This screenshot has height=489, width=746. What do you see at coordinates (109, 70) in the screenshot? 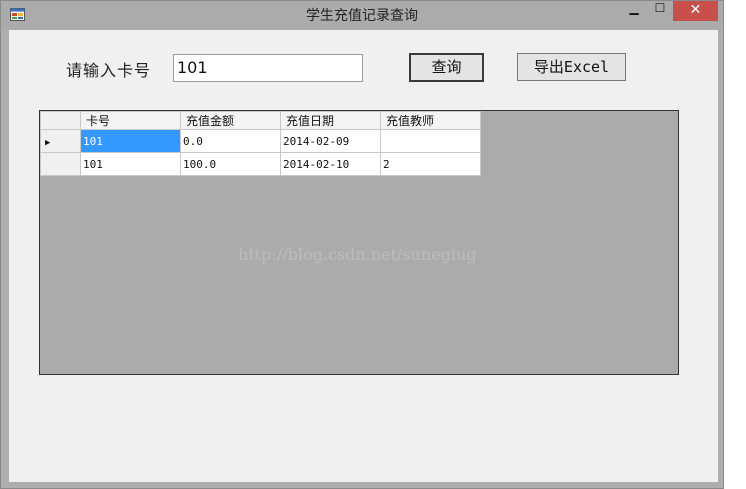
I see `card-number-label: 请输入卡号` at bounding box center [109, 70].